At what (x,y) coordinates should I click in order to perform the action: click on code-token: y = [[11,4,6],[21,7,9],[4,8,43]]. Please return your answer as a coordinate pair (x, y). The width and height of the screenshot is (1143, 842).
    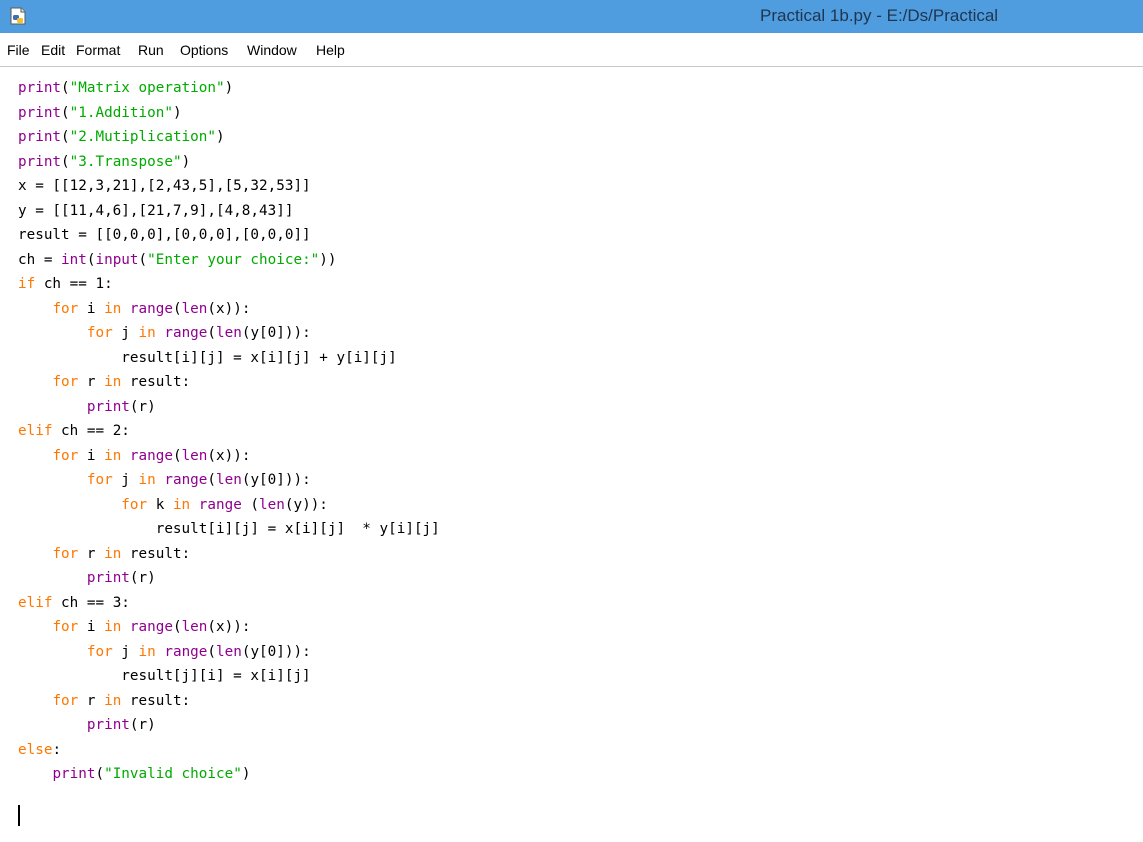
    Looking at the image, I should click on (156, 210).